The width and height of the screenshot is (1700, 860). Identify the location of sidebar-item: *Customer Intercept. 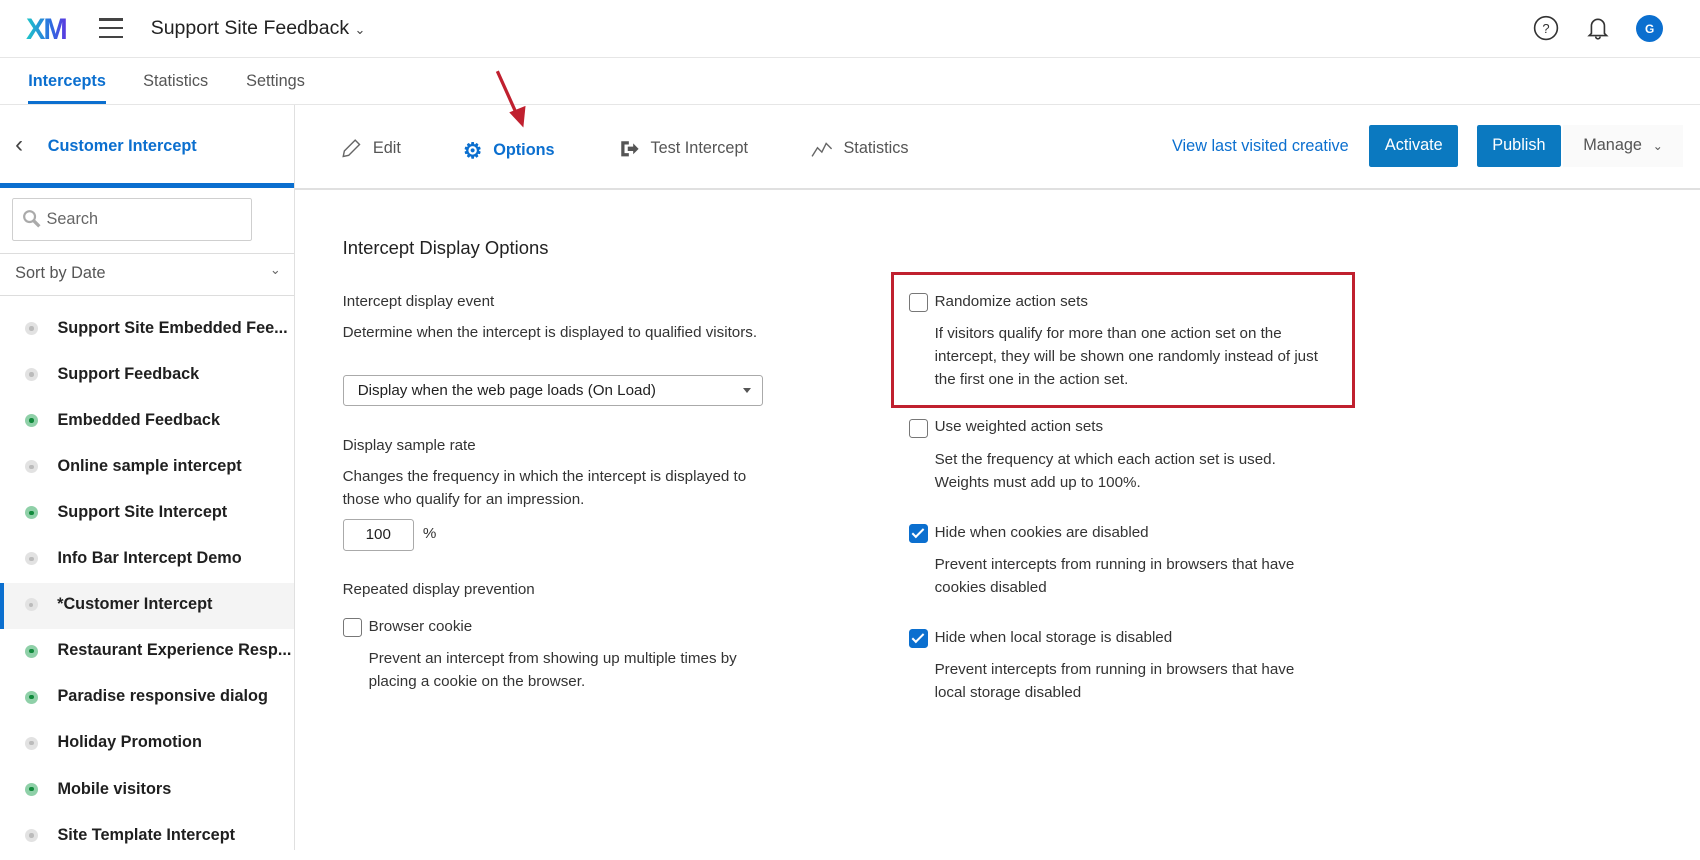
(147, 606).